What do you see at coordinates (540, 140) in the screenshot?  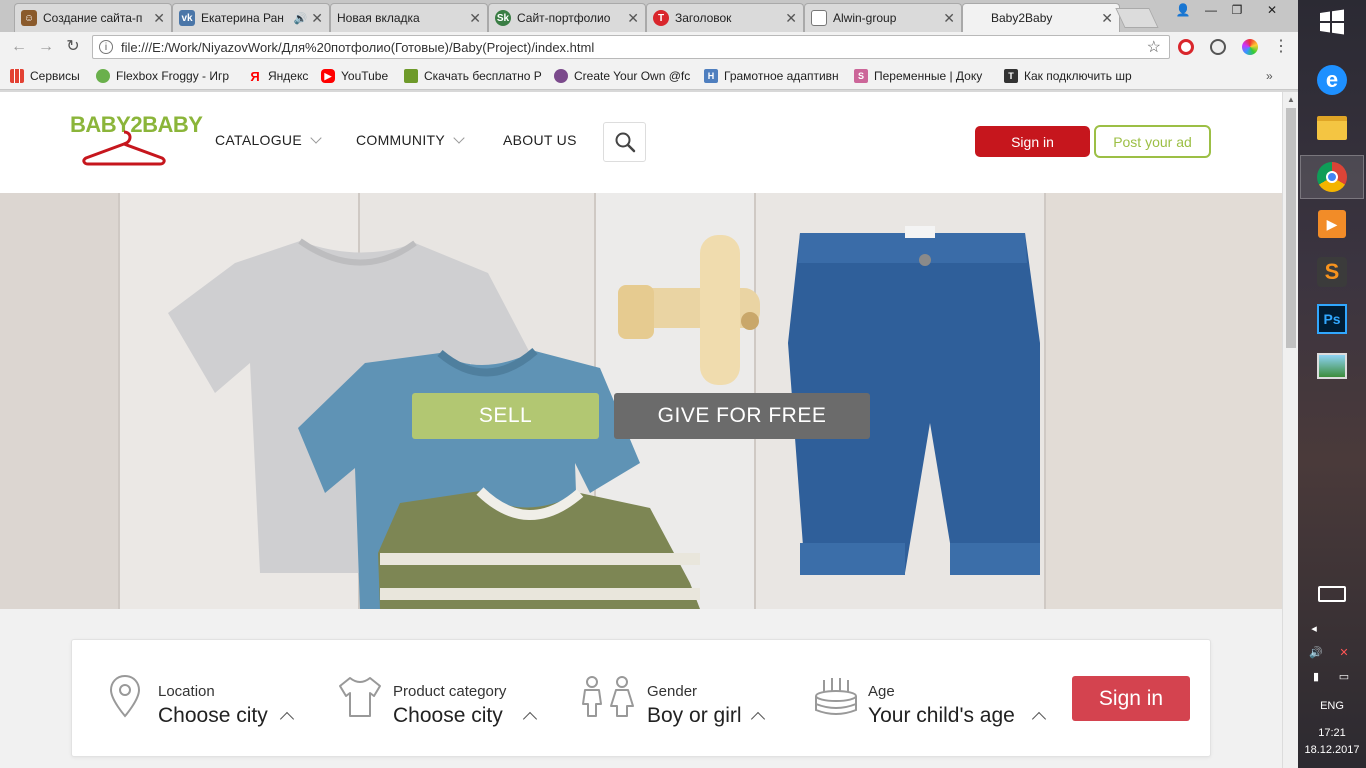 I see `nav-about-us: ABOUT US` at bounding box center [540, 140].